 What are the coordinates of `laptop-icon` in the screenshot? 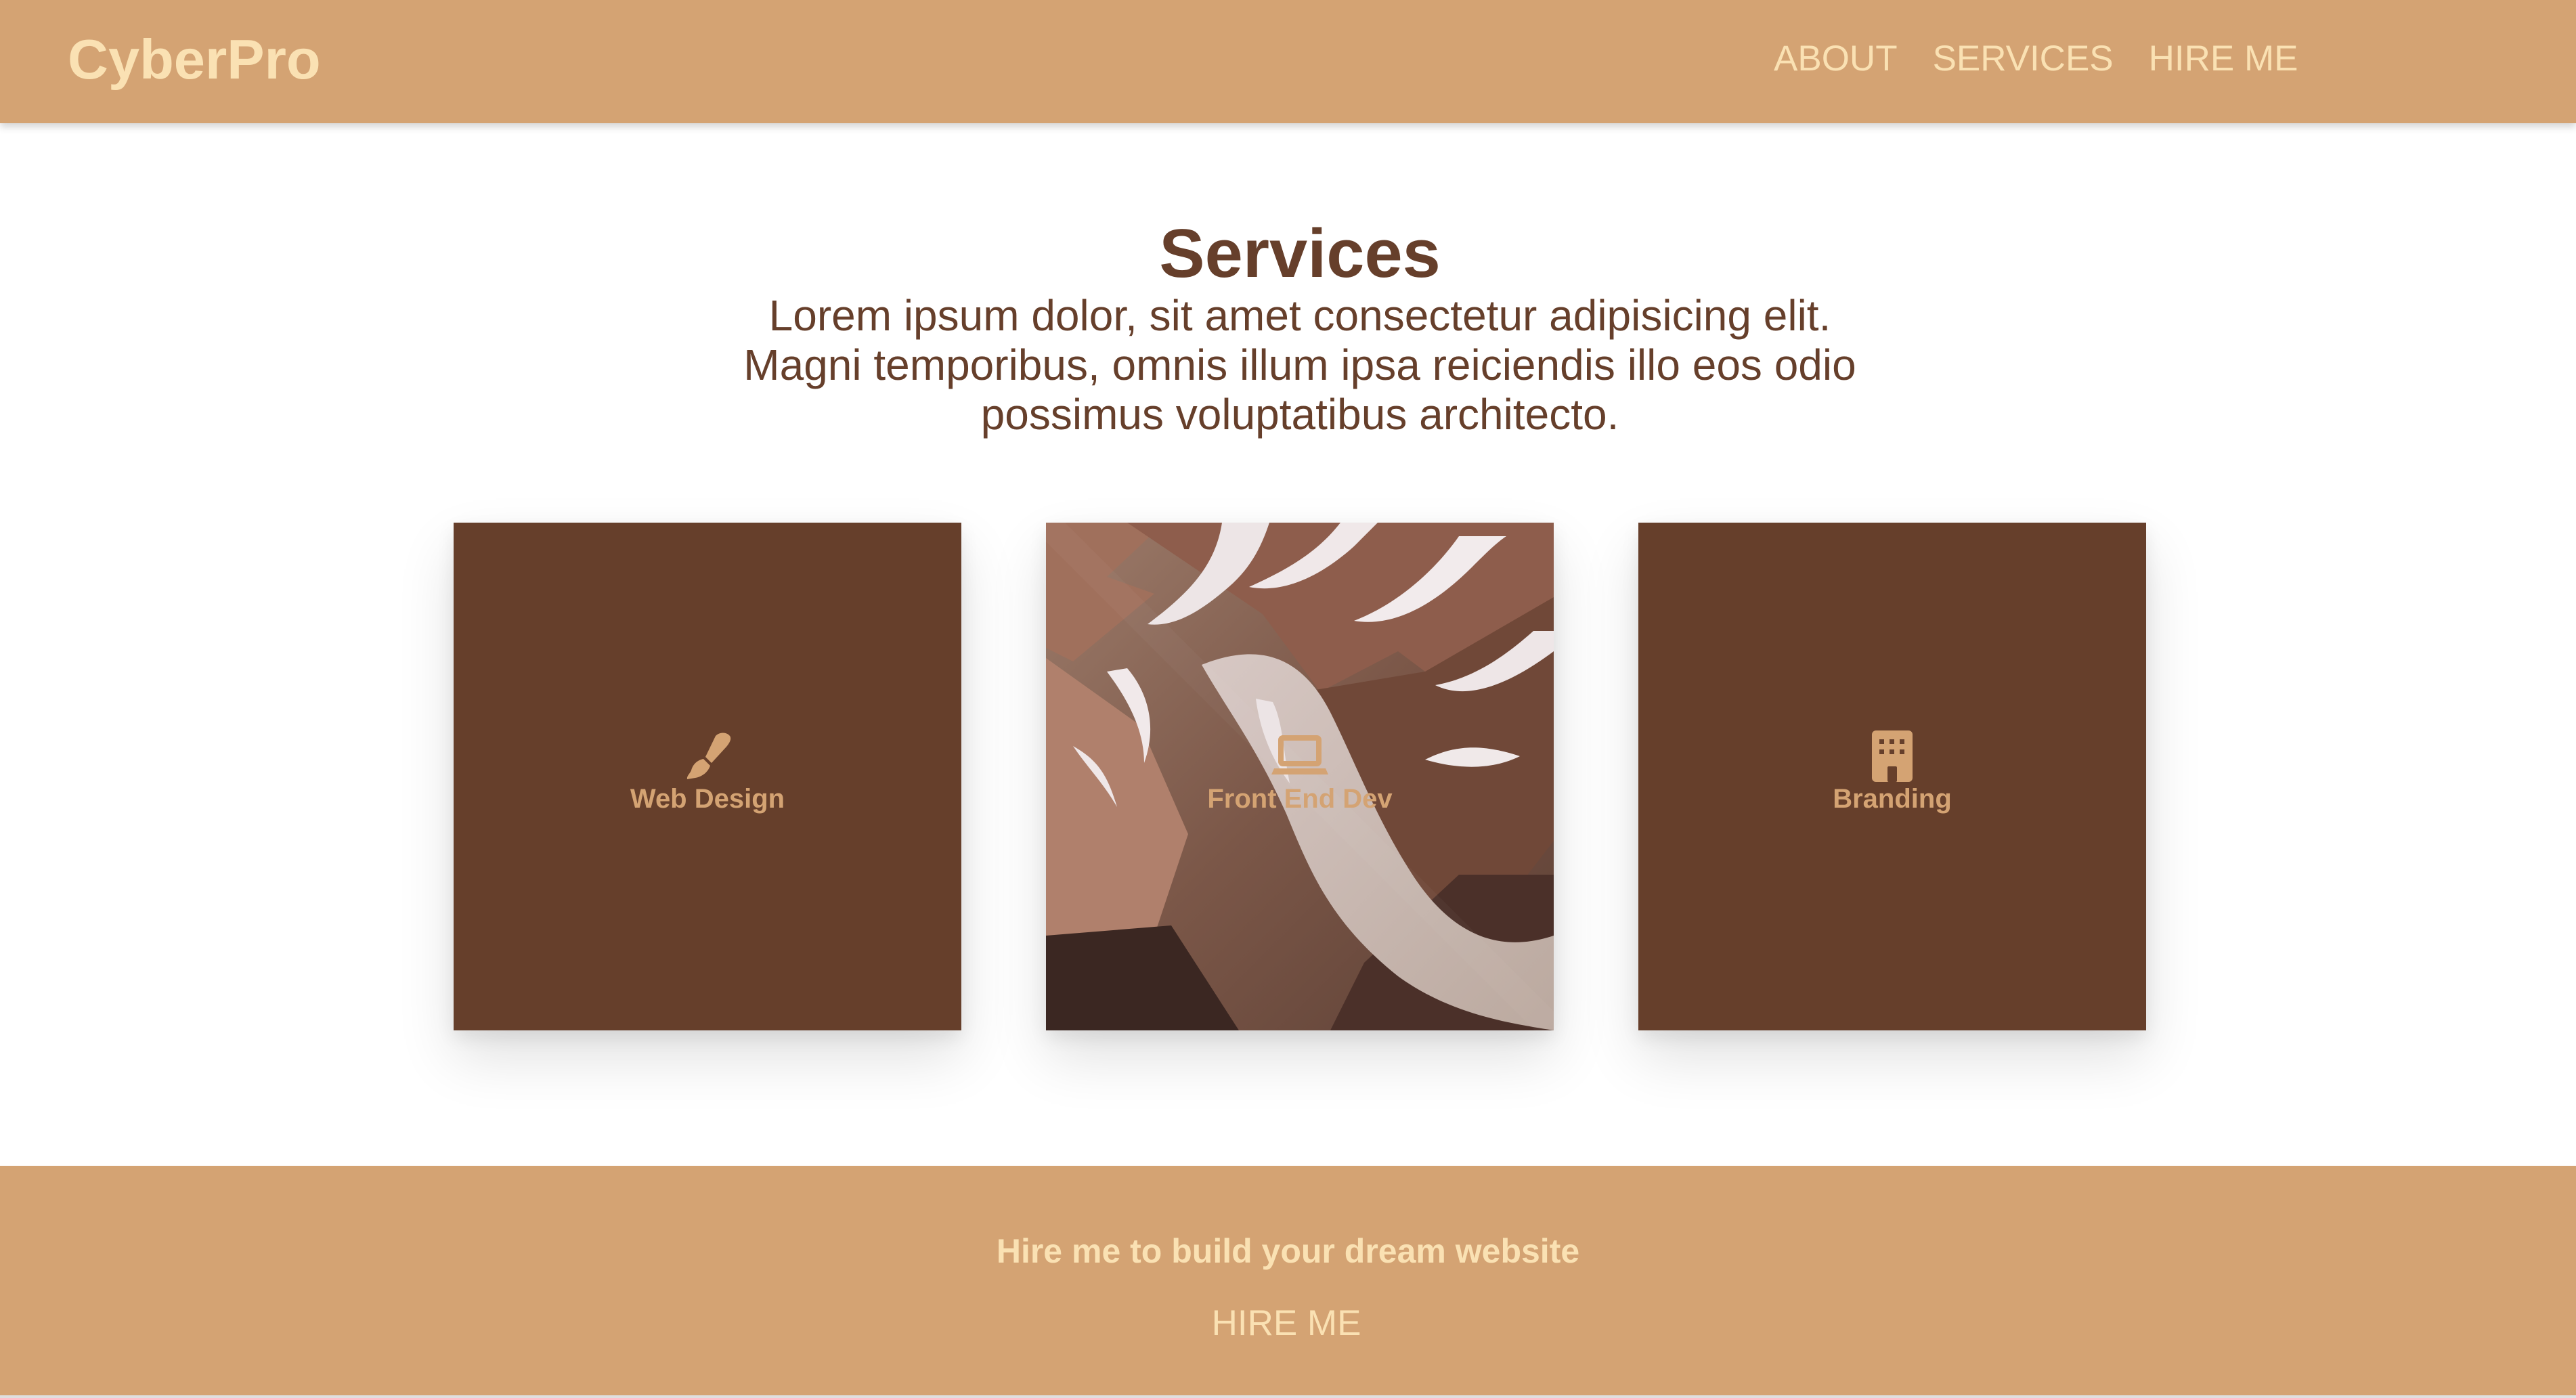 It's located at (1299, 754).